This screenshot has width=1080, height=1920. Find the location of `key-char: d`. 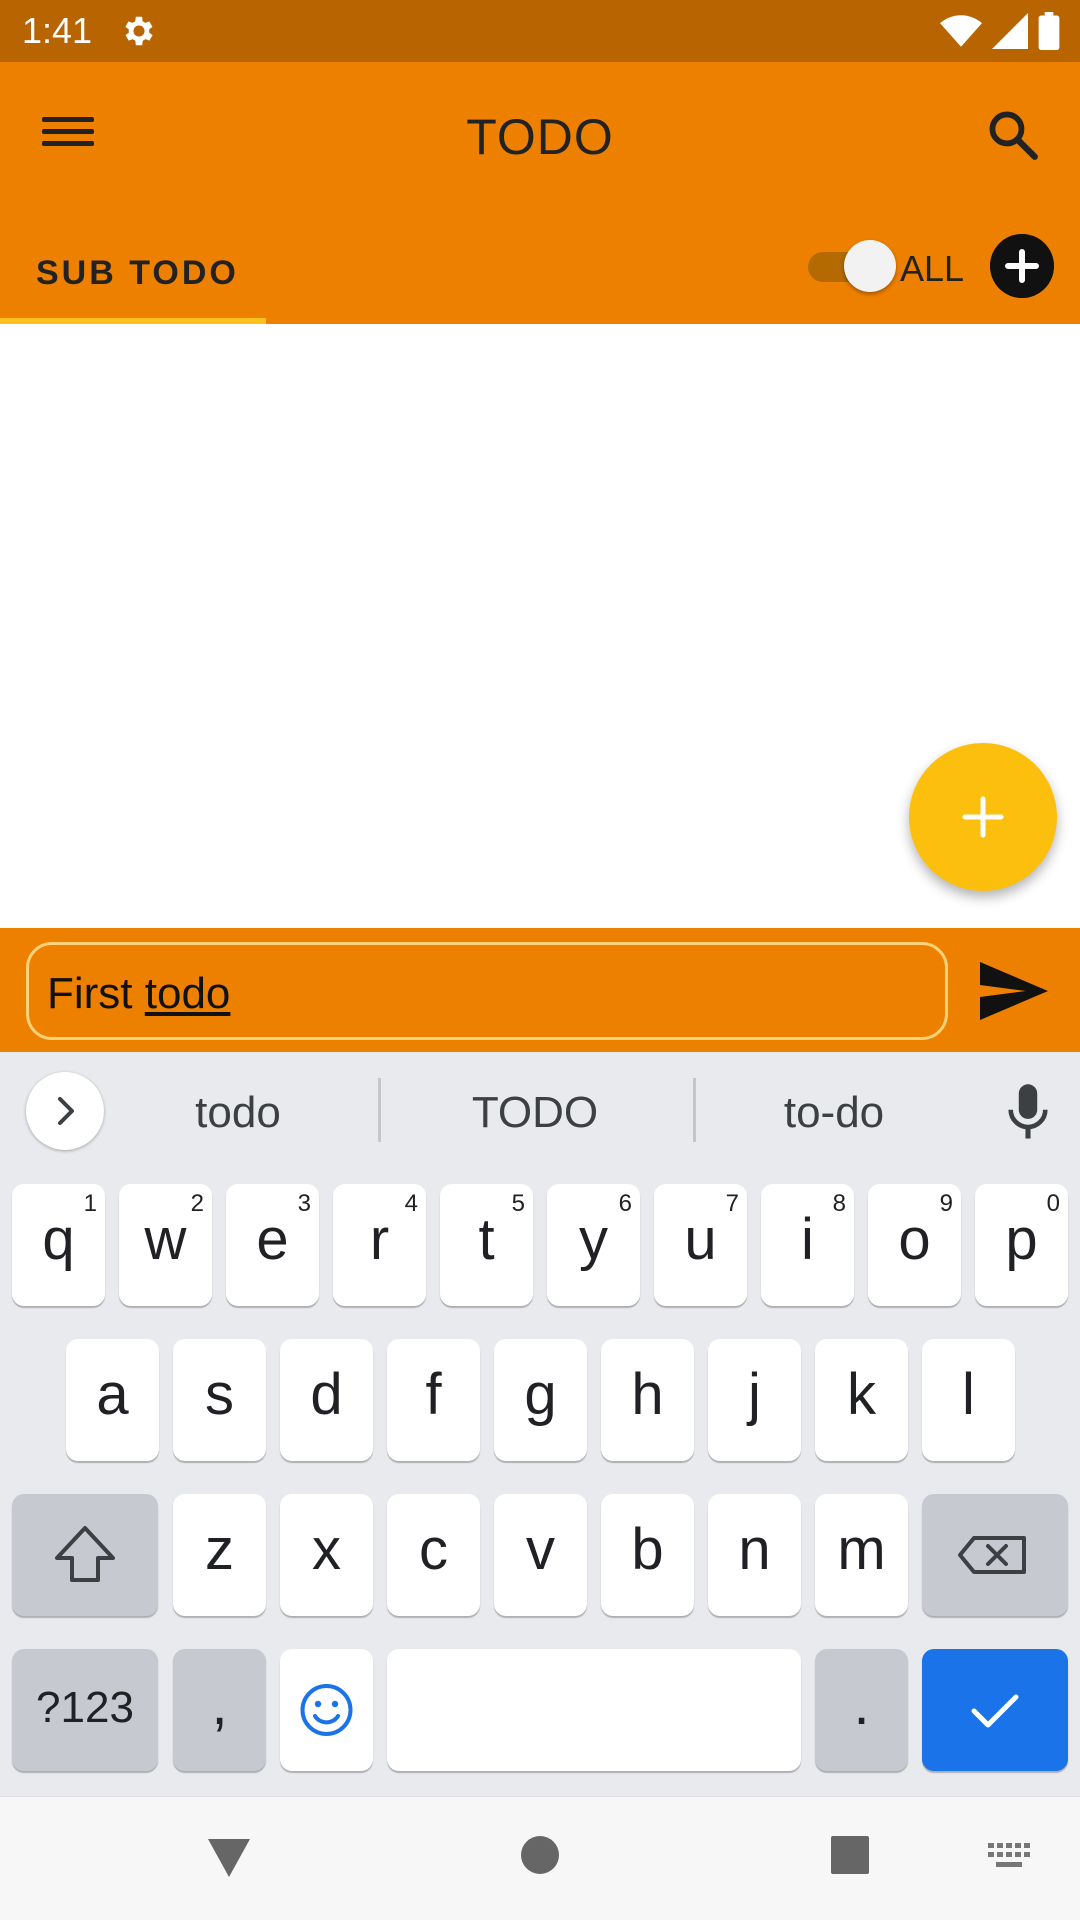

key-char: d is located at coordinates (326, 1394).